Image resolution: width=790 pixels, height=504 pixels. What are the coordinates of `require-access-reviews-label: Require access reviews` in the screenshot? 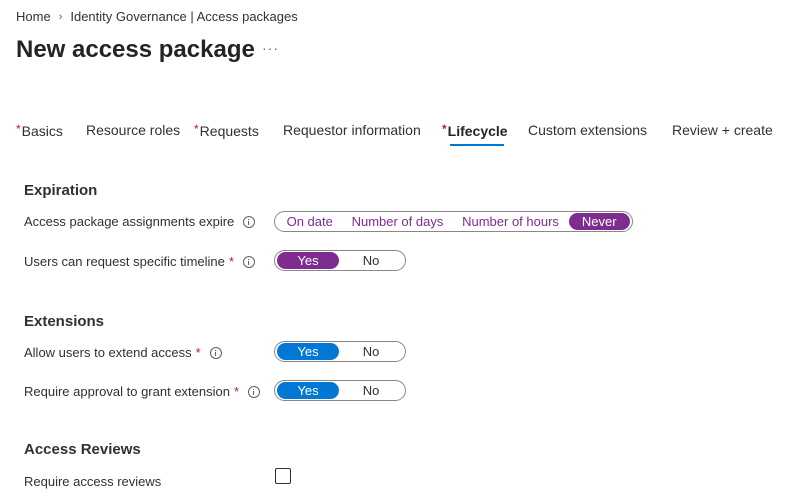 It's located at (93, 481).